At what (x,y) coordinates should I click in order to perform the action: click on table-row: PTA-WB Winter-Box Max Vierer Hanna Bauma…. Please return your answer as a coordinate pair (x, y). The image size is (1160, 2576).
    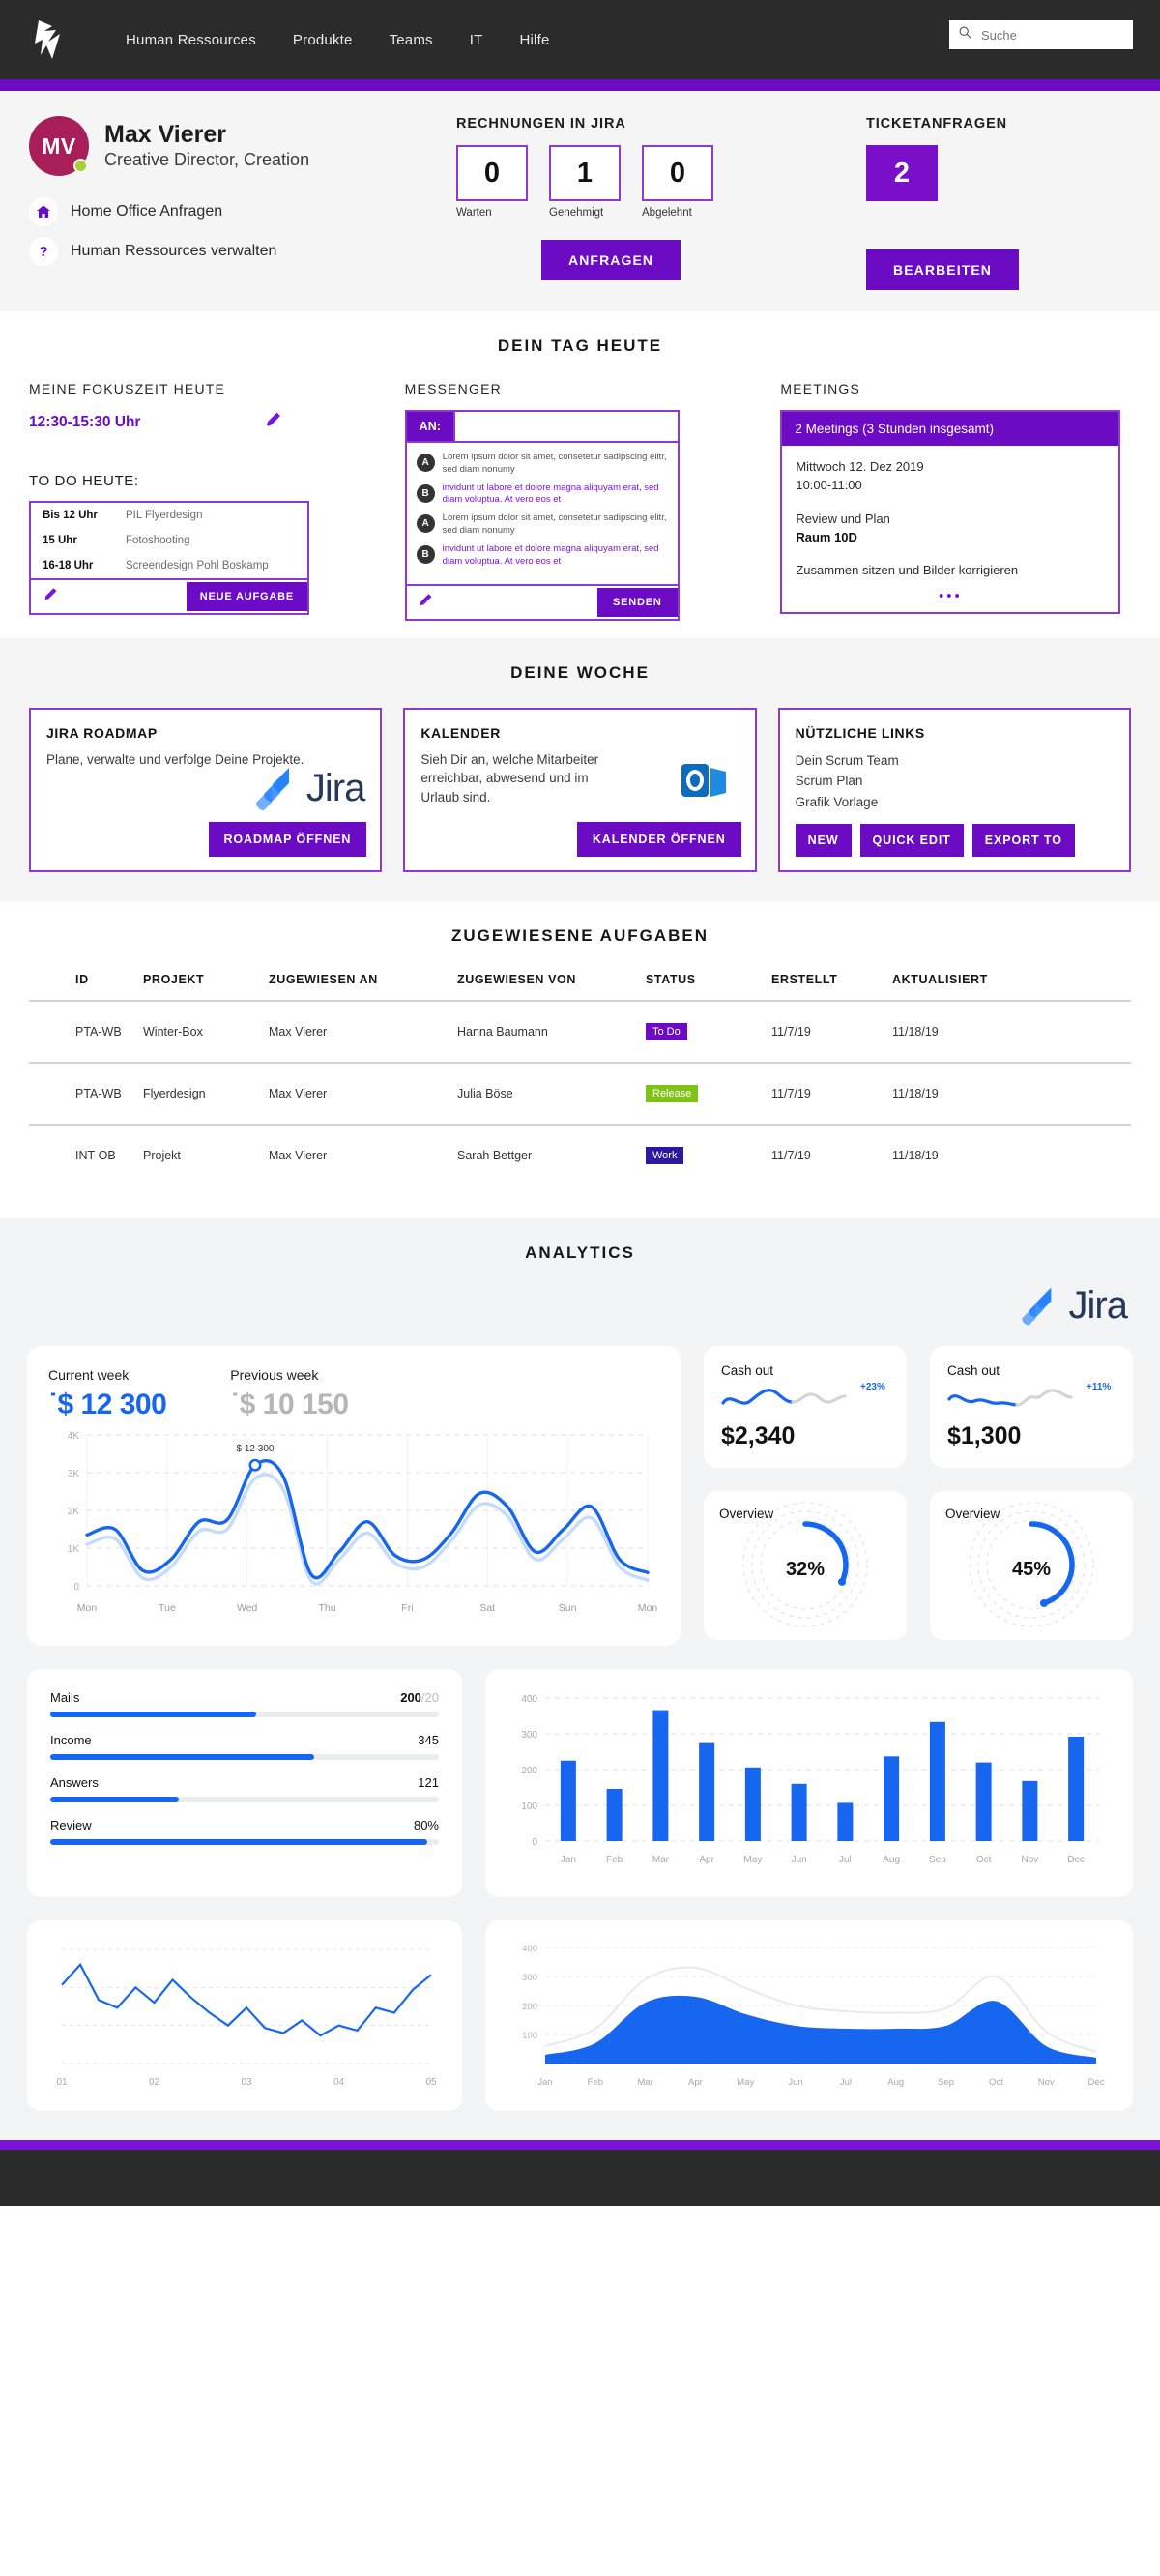
    Looking at the image, I should click on (580, 1031).